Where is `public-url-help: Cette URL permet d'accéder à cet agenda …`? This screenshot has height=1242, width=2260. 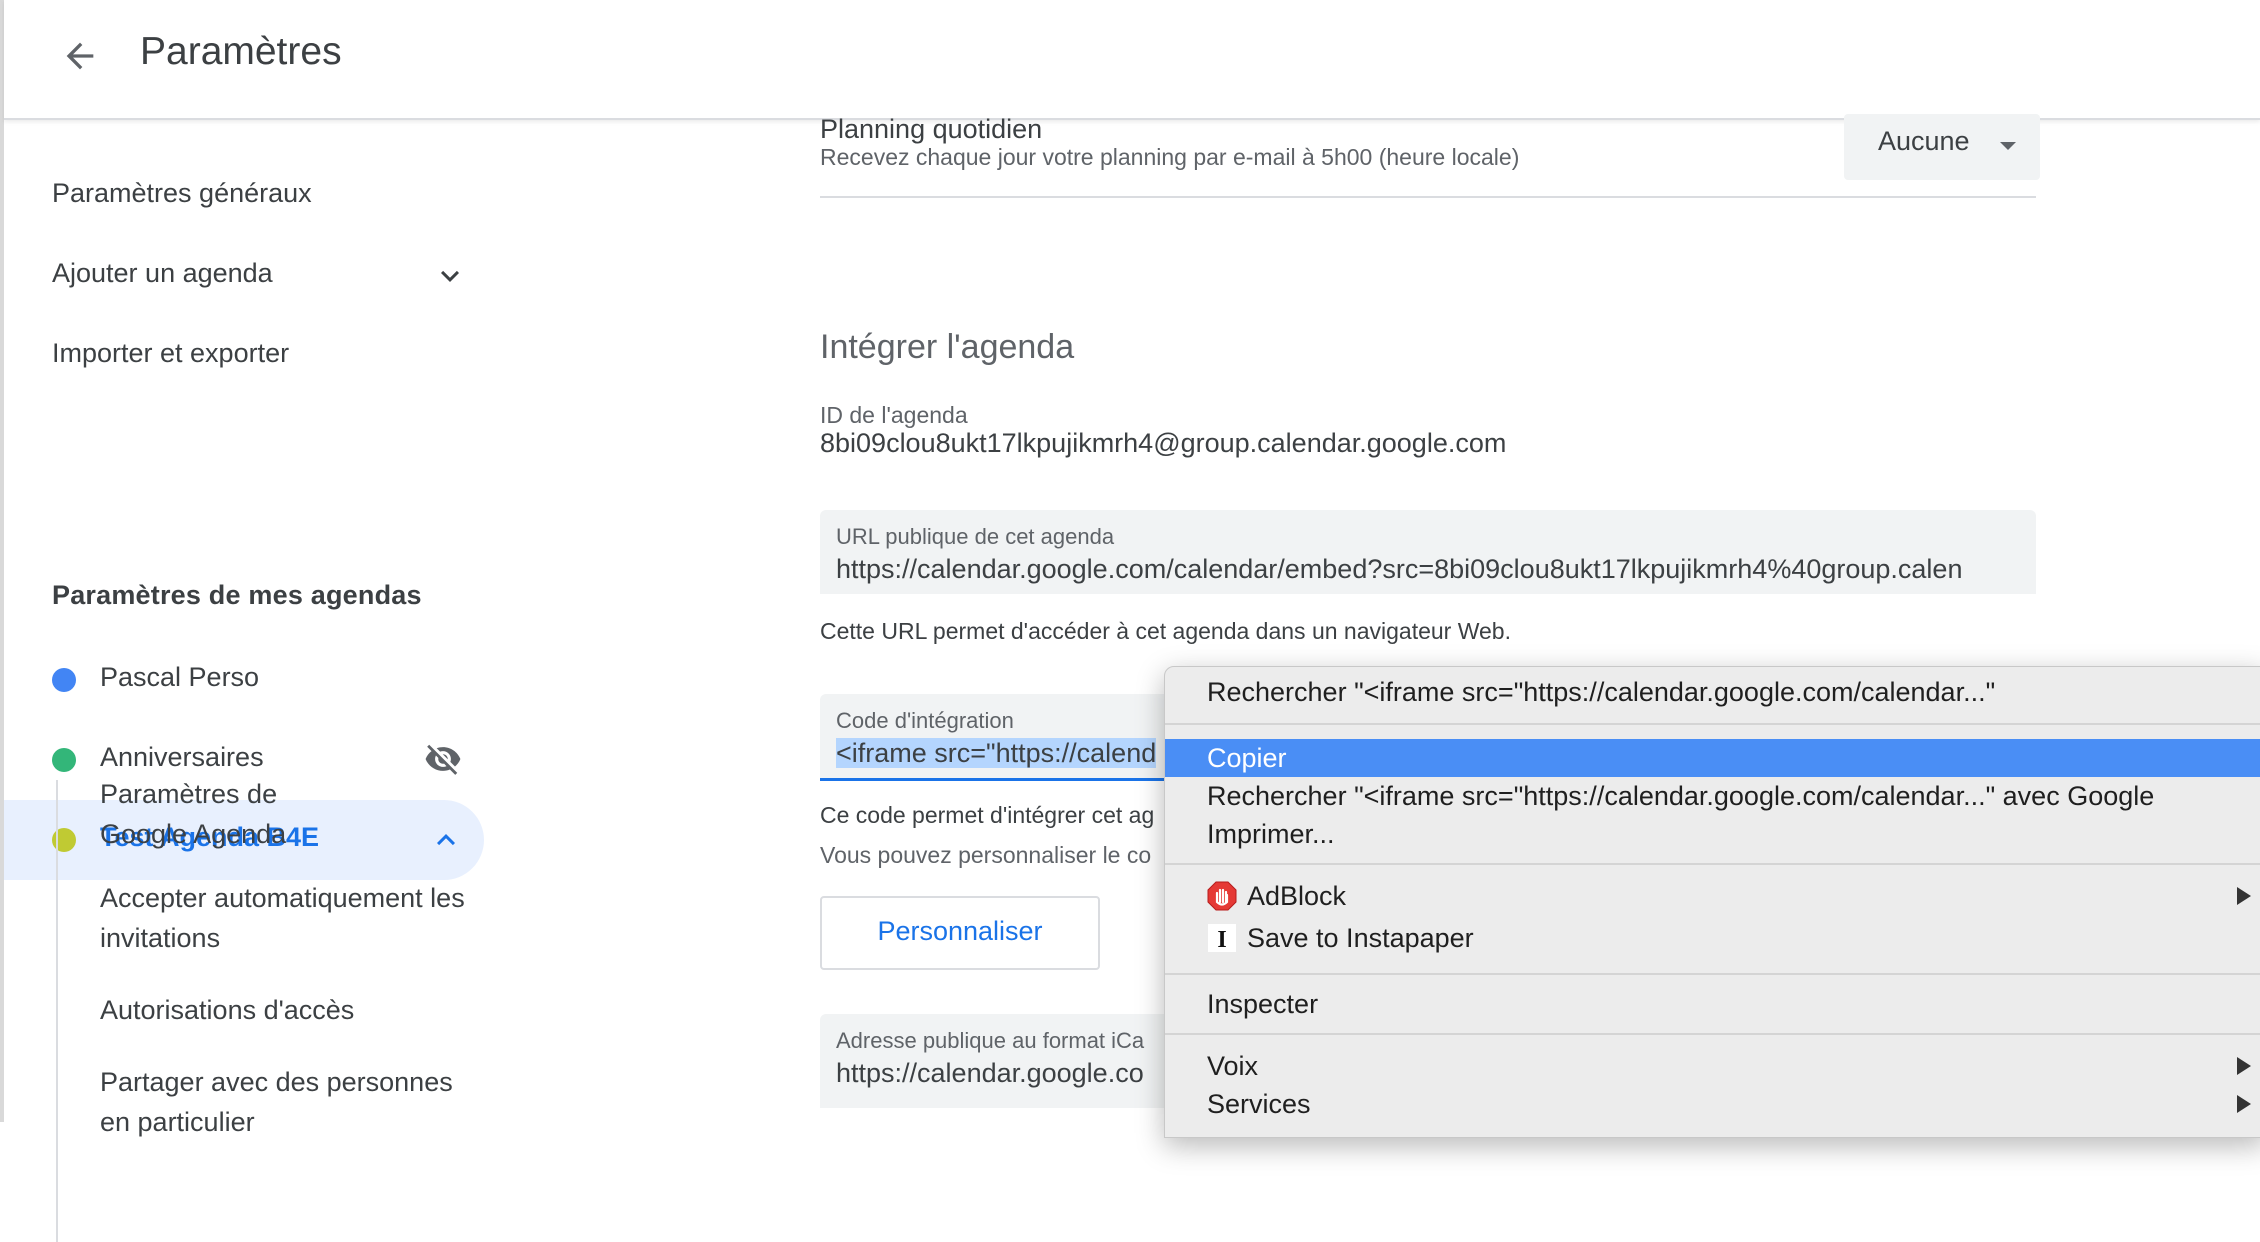
public-url-help: Cette URL permet d'accéder à cet agenda … is located at coordinates (1165, 631).